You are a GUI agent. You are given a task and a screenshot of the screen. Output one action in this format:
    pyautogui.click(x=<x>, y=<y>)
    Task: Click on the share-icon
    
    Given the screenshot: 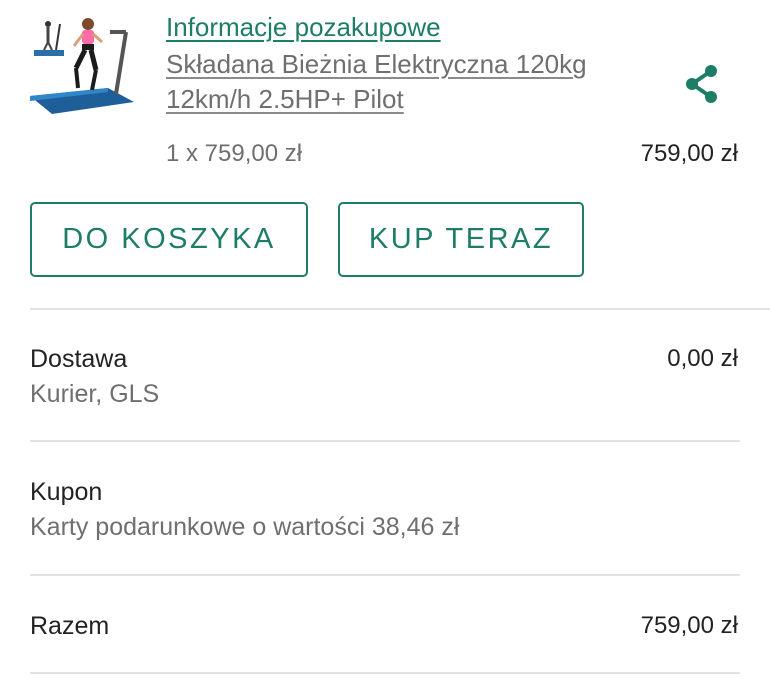 What is the action you would take?
    pyautogui.click(x=701, y=84)
    